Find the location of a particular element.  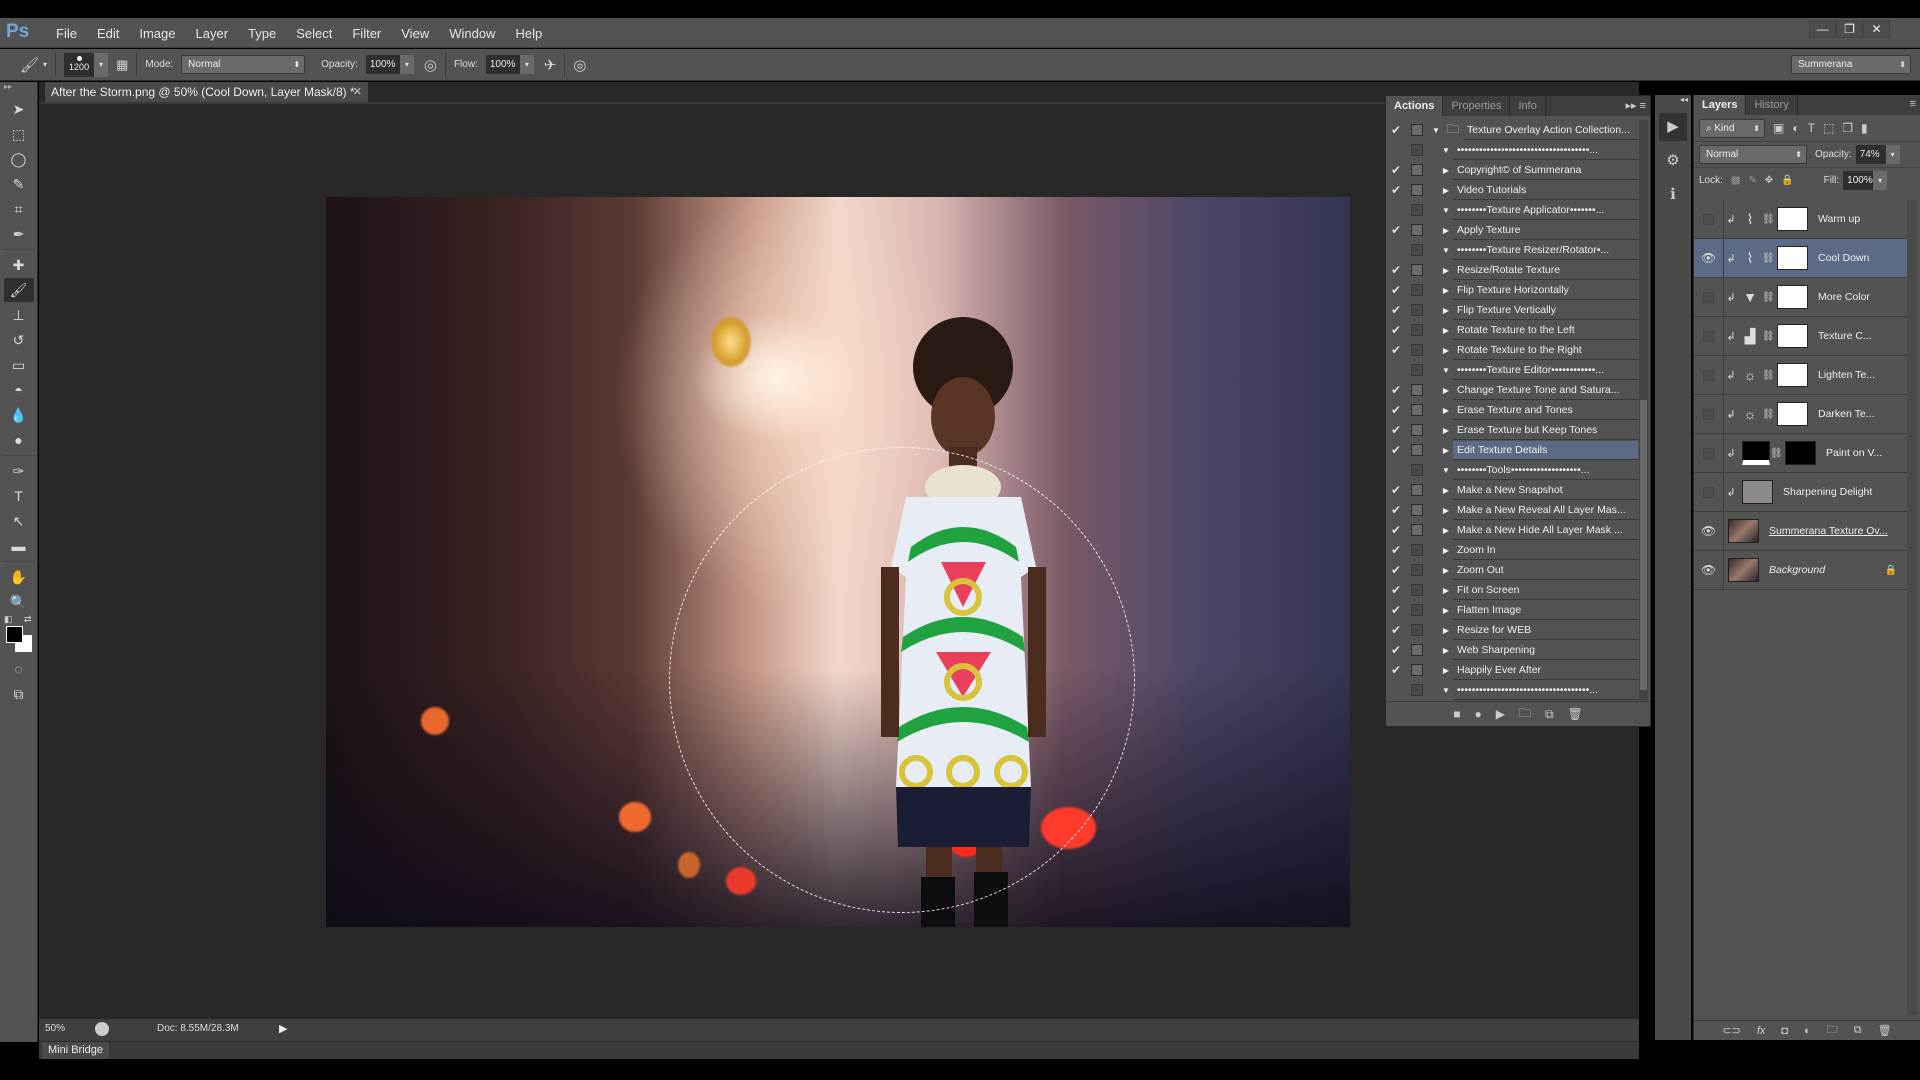

layer-name: Background is located at coordinates (1827, 570).